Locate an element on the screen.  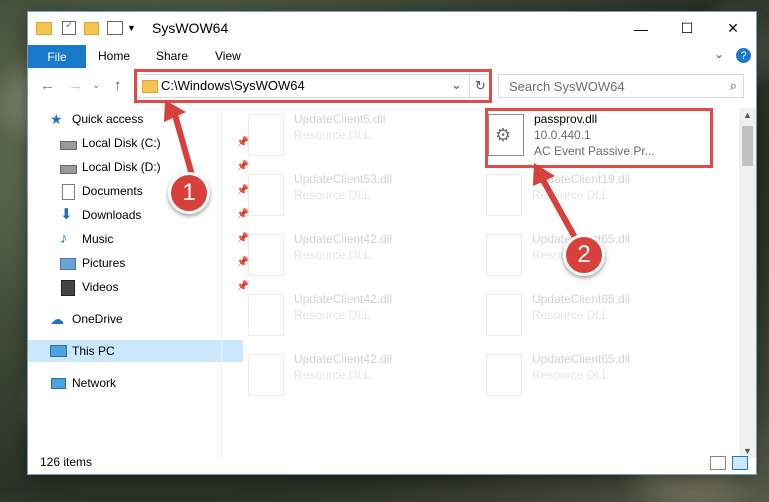
arrow-1-line is located at coordinates (183, 145).